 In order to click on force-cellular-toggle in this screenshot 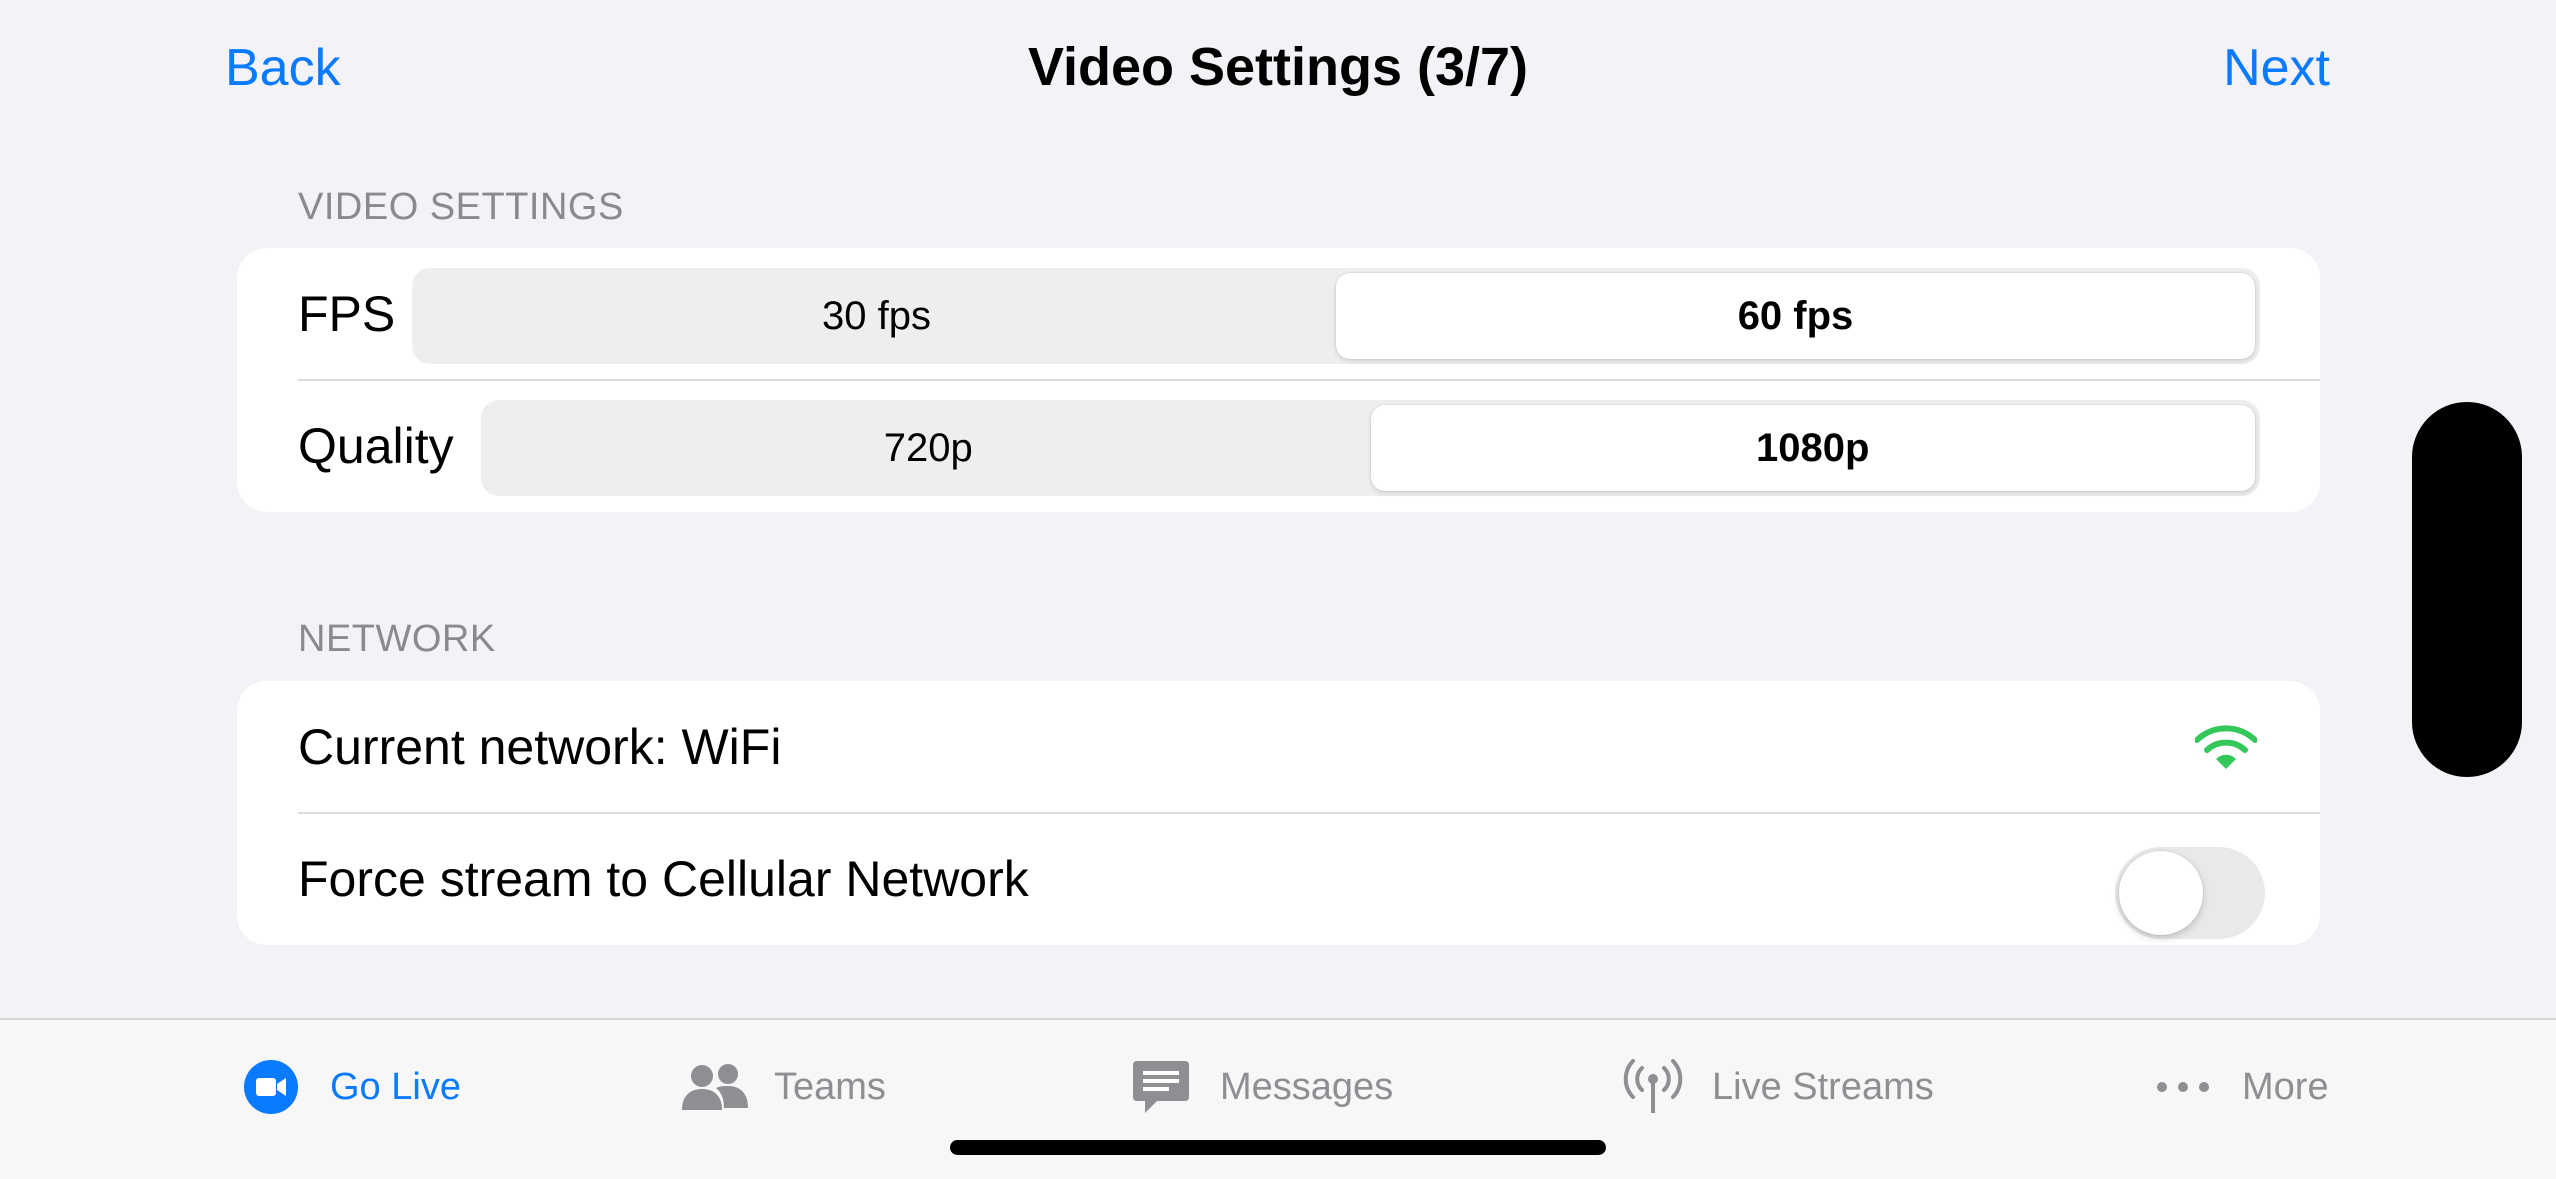, I will do `click(2190, 893)`.